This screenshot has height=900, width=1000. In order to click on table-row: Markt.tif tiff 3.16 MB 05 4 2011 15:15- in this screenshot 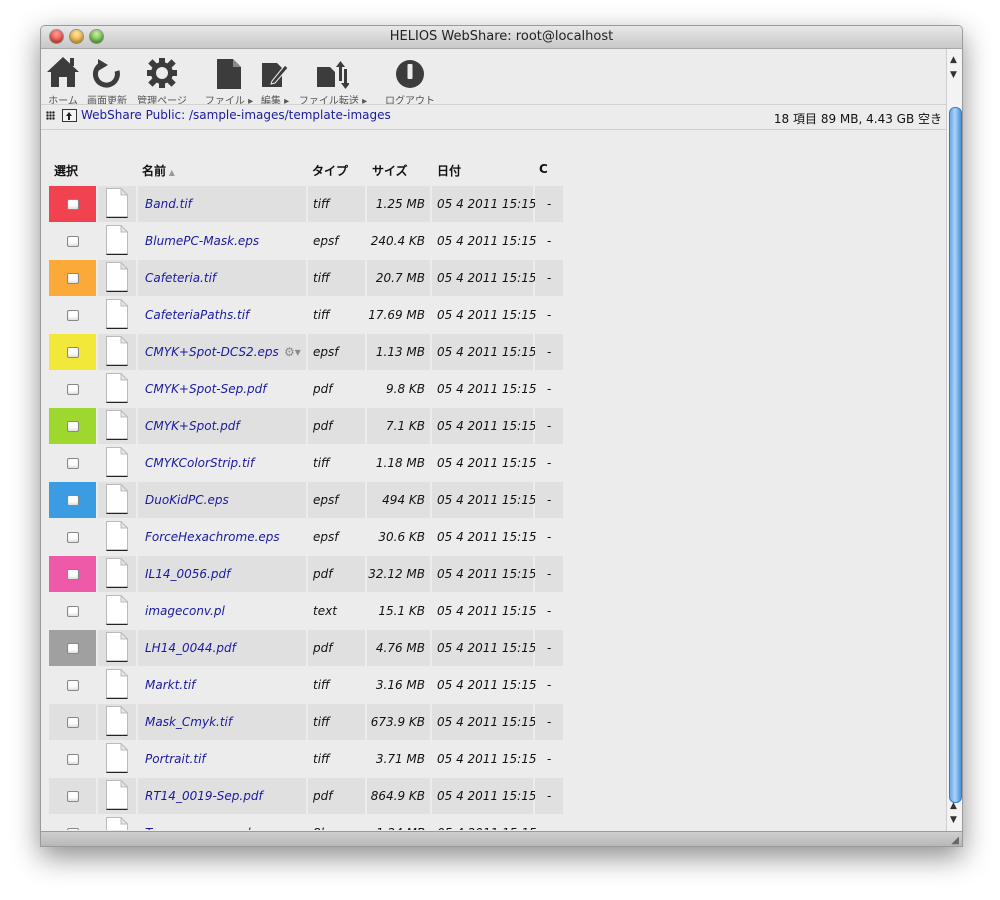, I will do `click(307, 685)`.